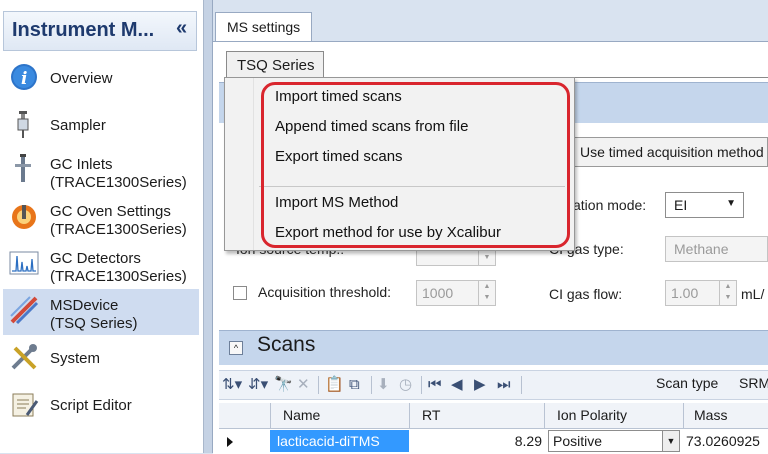 Image resolution: width=768 pixels, height=454 pixels. I want to click on ci-gas-flow-label: CI gas flow:, so click(586, 294).